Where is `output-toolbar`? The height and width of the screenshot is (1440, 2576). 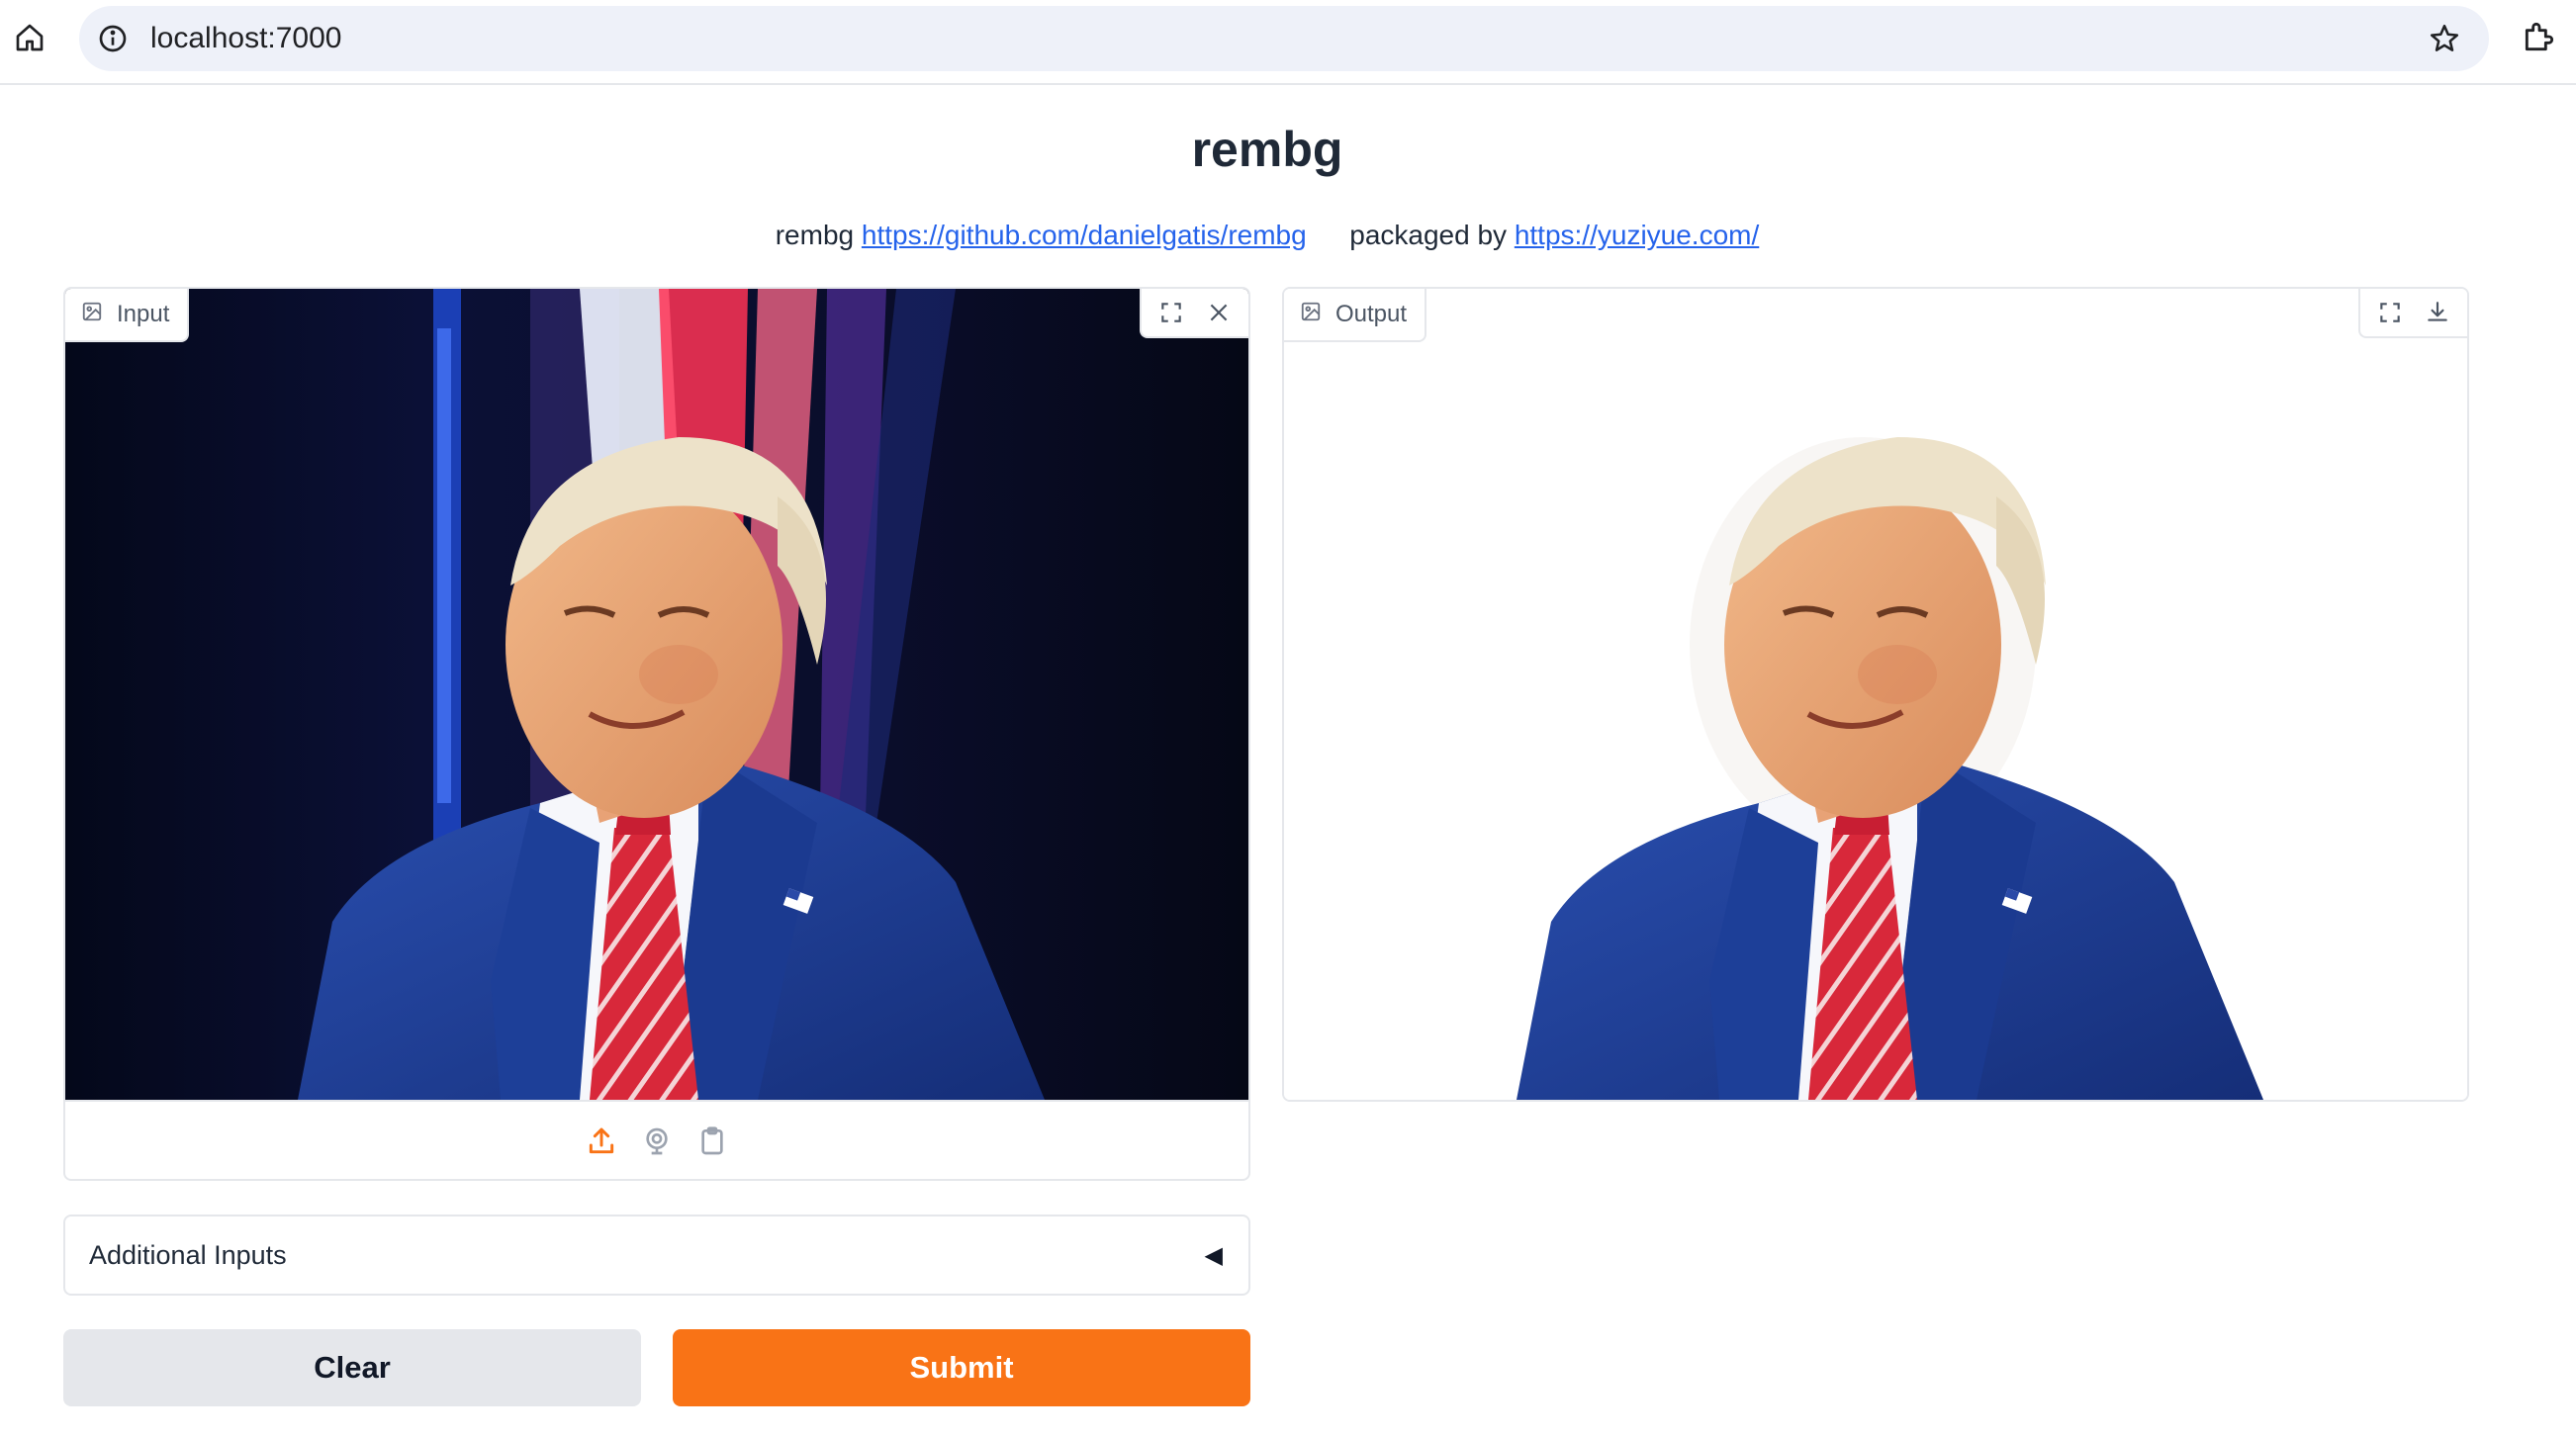
output-toolbar is located at coordinates (2412, 313).